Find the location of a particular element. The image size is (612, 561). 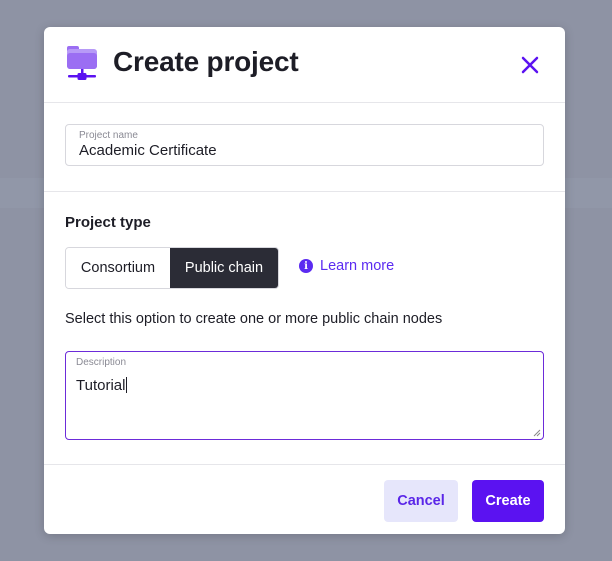

text-caret is located at coordinates (127, 385).